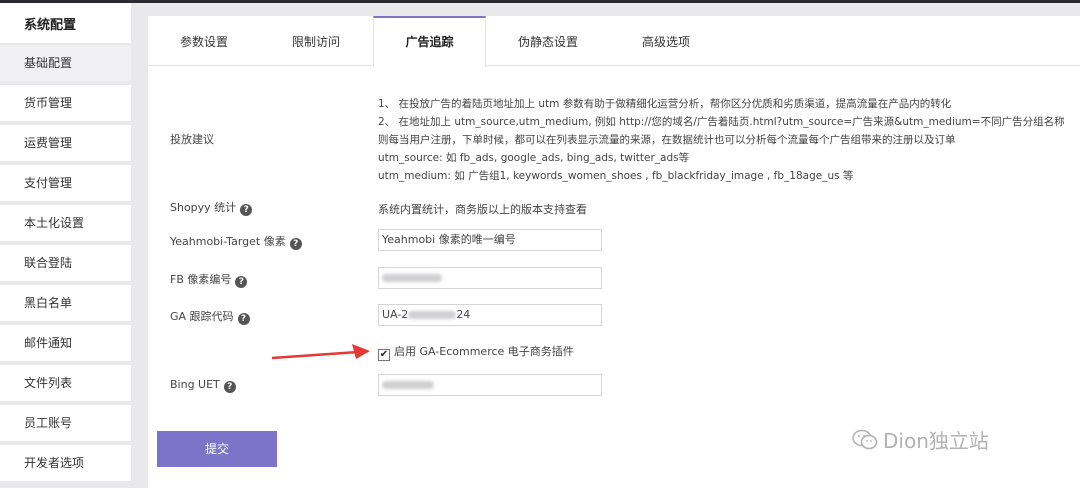 This screenshot has width=1080, height=488. Describe the element at coordinates (65, 303) in the screenshot. I see `sidebar-item-blacklist: 黑白名单` at that location.